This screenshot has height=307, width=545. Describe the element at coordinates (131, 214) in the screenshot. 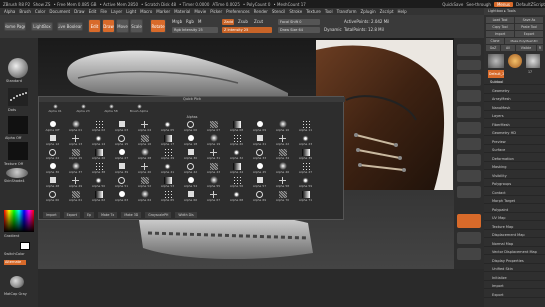

I see `alpha-make-3d-button: Make 3D` at that location.